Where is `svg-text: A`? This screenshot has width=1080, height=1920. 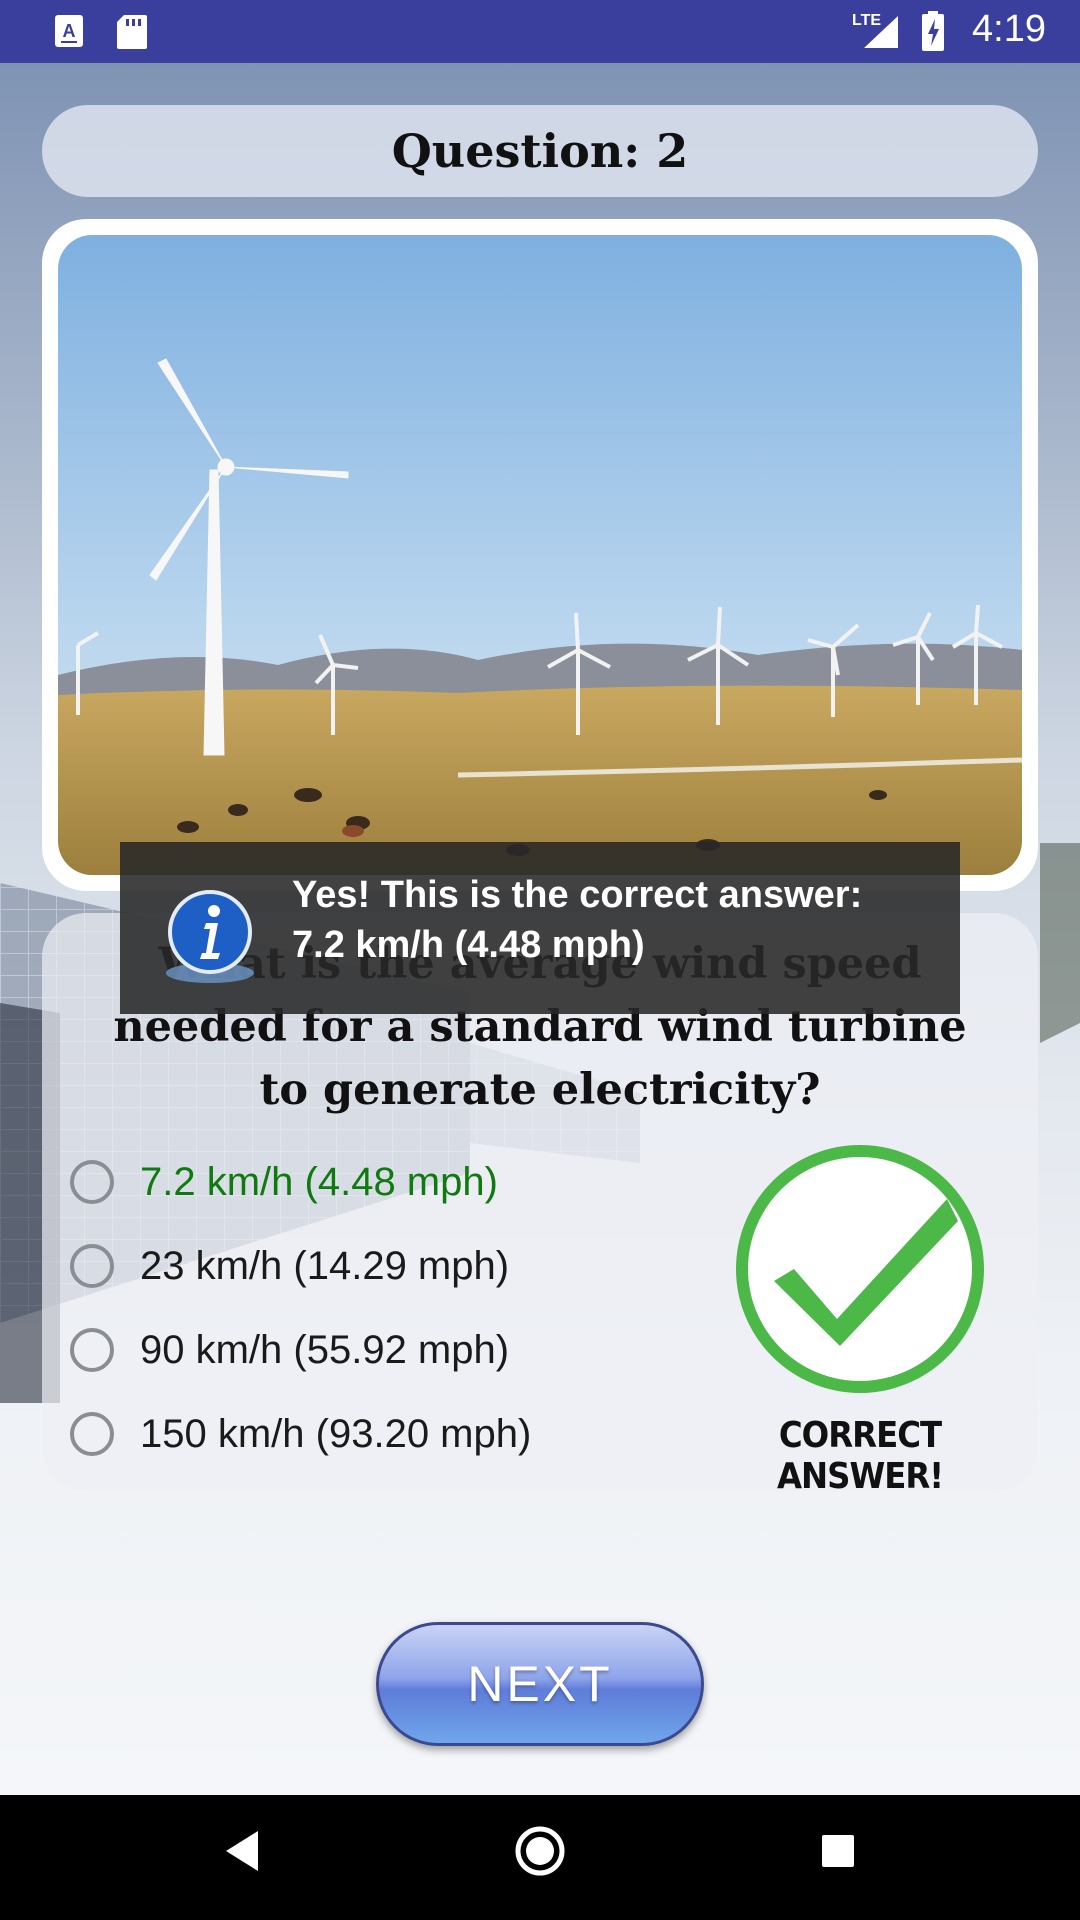
svg-text: A is located at coordinates (69, 31).